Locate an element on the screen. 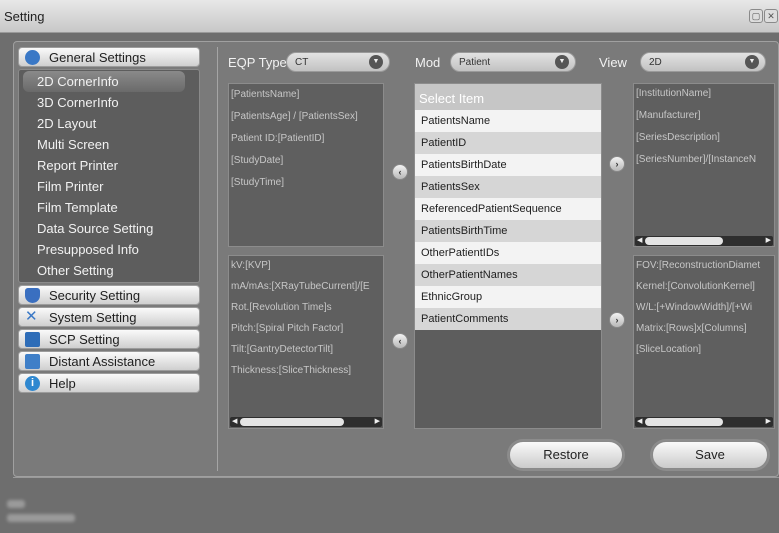  corner-info-line: [SeriesNumber]/[InstanceN is located at coordinates (696, 159).